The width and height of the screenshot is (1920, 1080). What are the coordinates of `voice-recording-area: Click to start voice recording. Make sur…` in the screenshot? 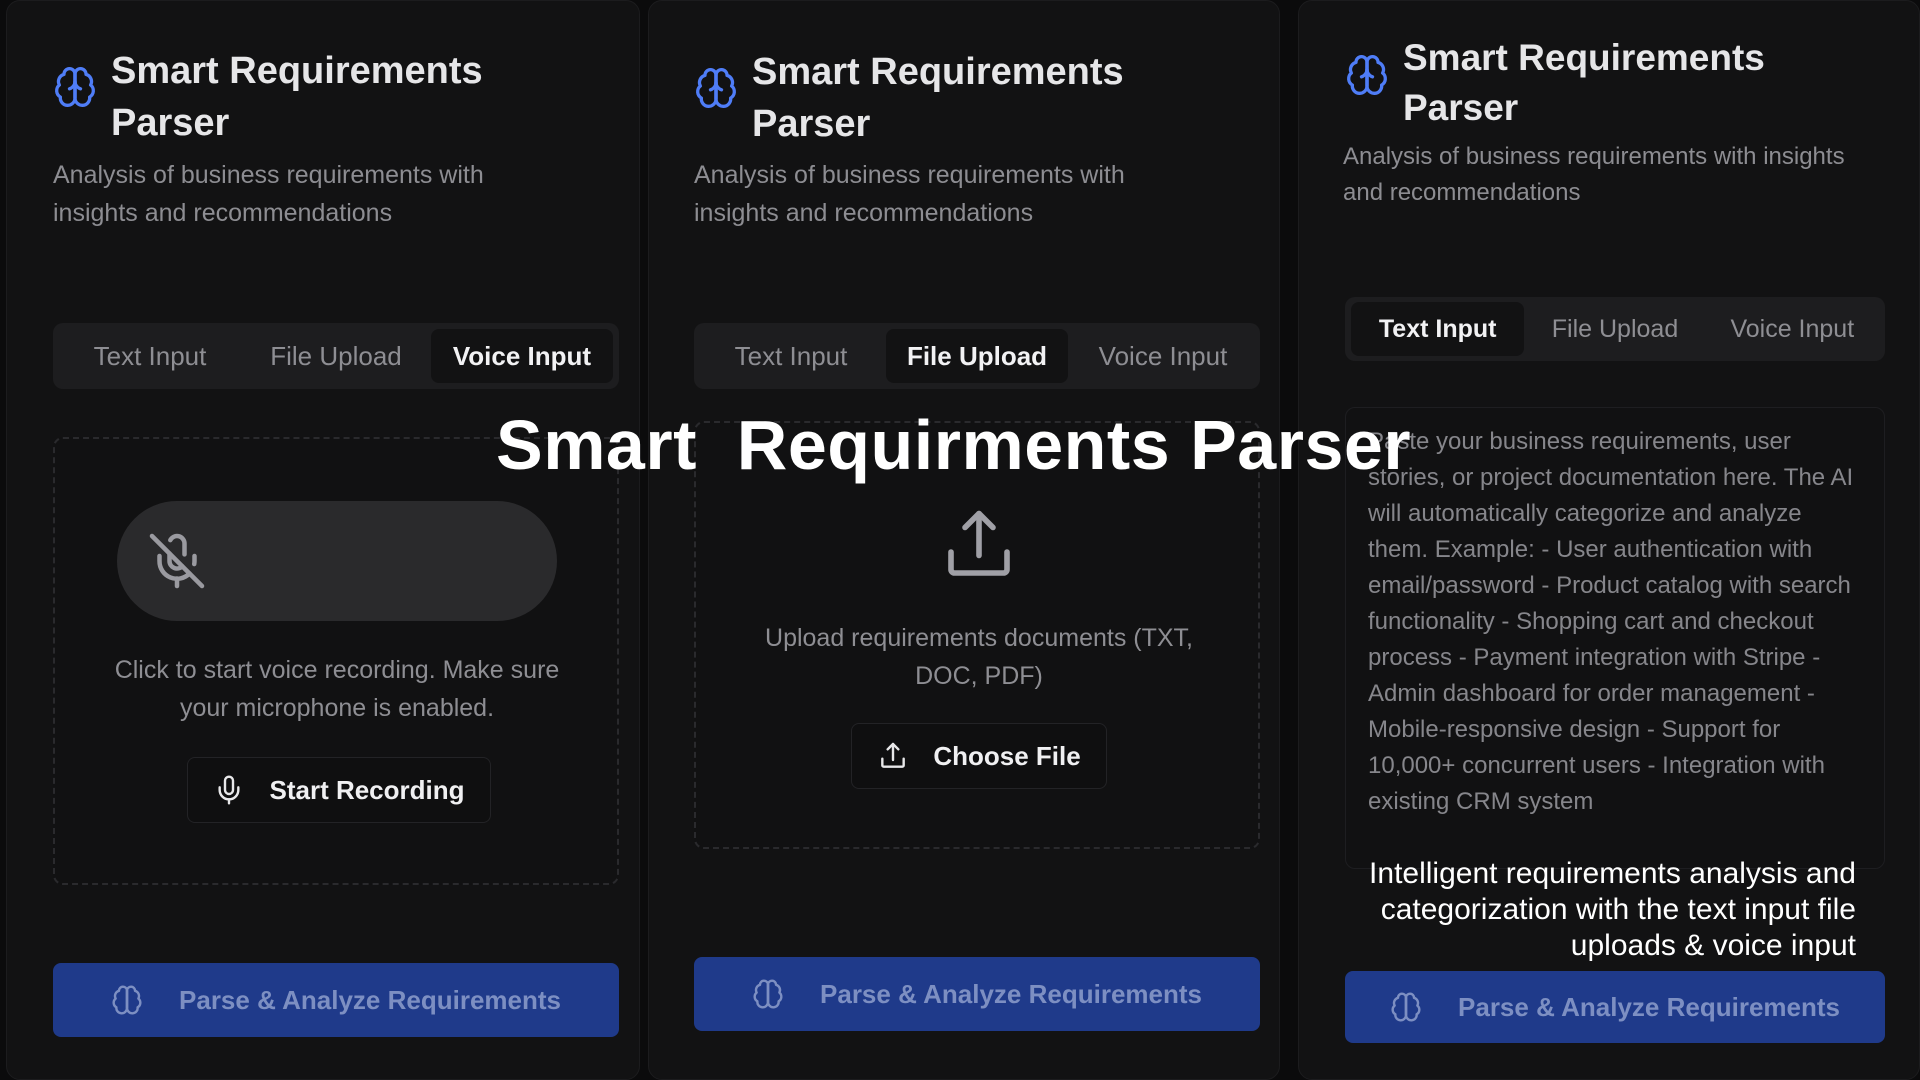 It's located at (336, 661).